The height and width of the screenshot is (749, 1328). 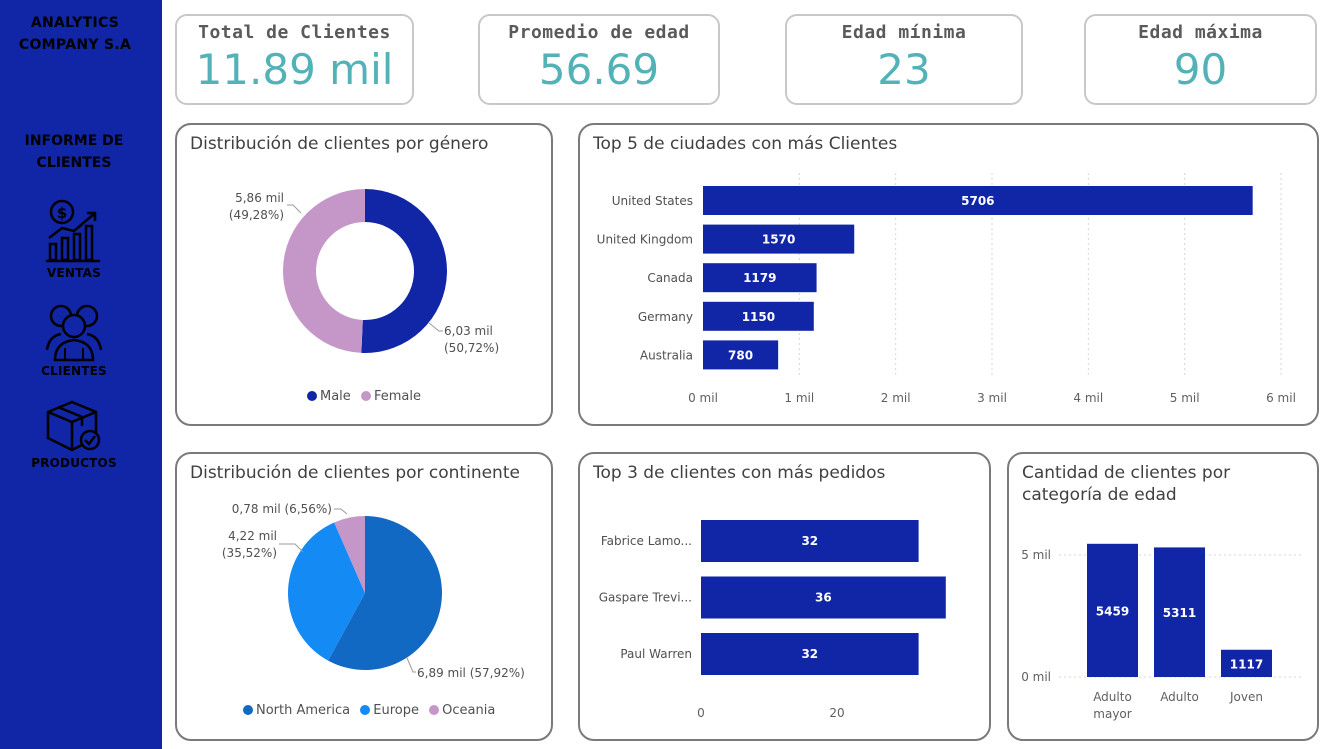 What do you see at coordinates (740, 355) in the screenshot?
I see `bar-value-label: 780` at bounding box center [740, 355].